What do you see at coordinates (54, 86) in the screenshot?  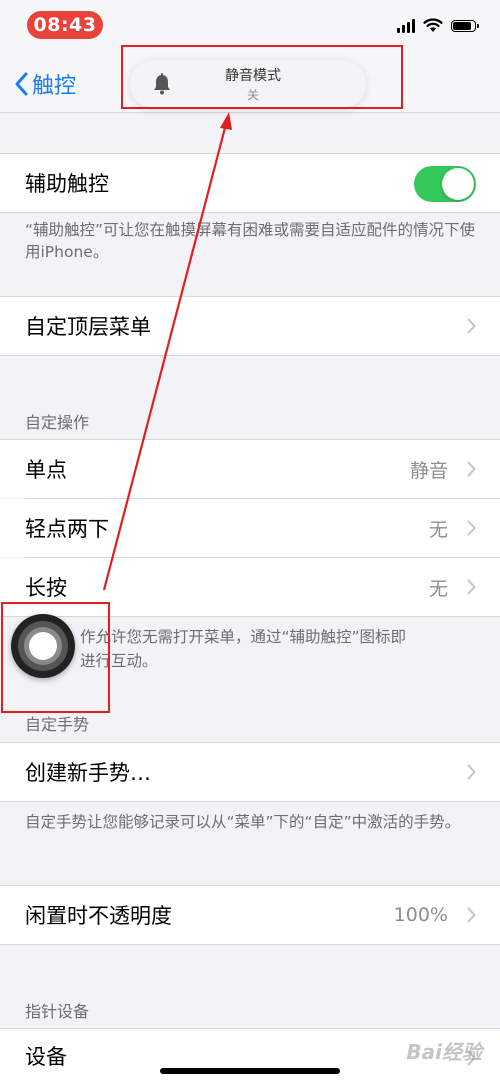 I see `back-label: 触控` at bounding box center [54, 86].